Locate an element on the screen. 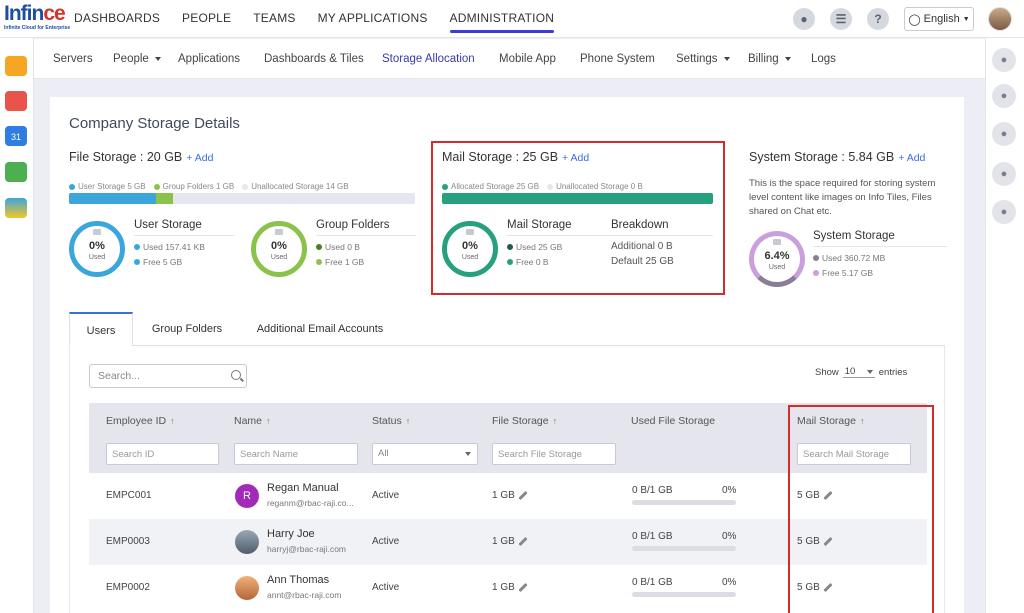 This screenshot has width=1024, height=613. subnav-label: Applications is located at coordinates (209, 59).